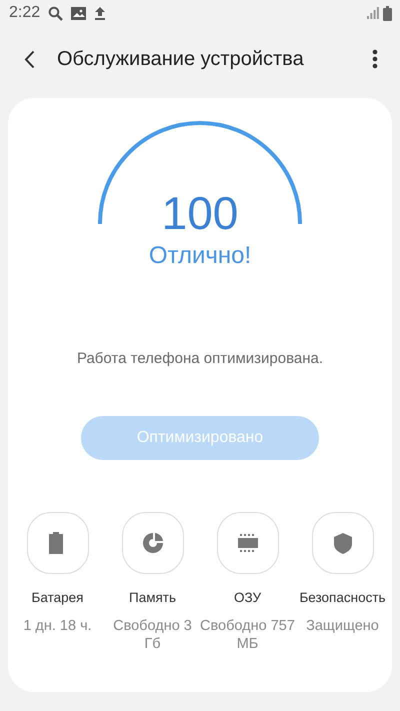 This screenshot has width=400, height=711. What do you see at coordinates (247, 634) in the screenshot?
I see `tile-value: Свободно 757 МБ` at bounding box center [247, 634].